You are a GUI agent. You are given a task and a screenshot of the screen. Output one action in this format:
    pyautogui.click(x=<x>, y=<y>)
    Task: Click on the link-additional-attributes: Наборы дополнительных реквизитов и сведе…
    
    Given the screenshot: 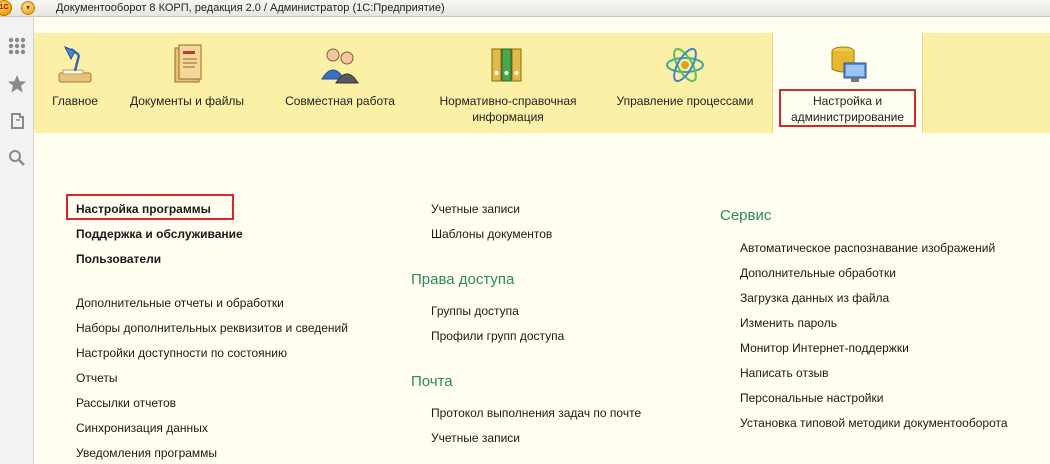 What is the action you would take?
    pyautogui.click(x=212, y=328)
    